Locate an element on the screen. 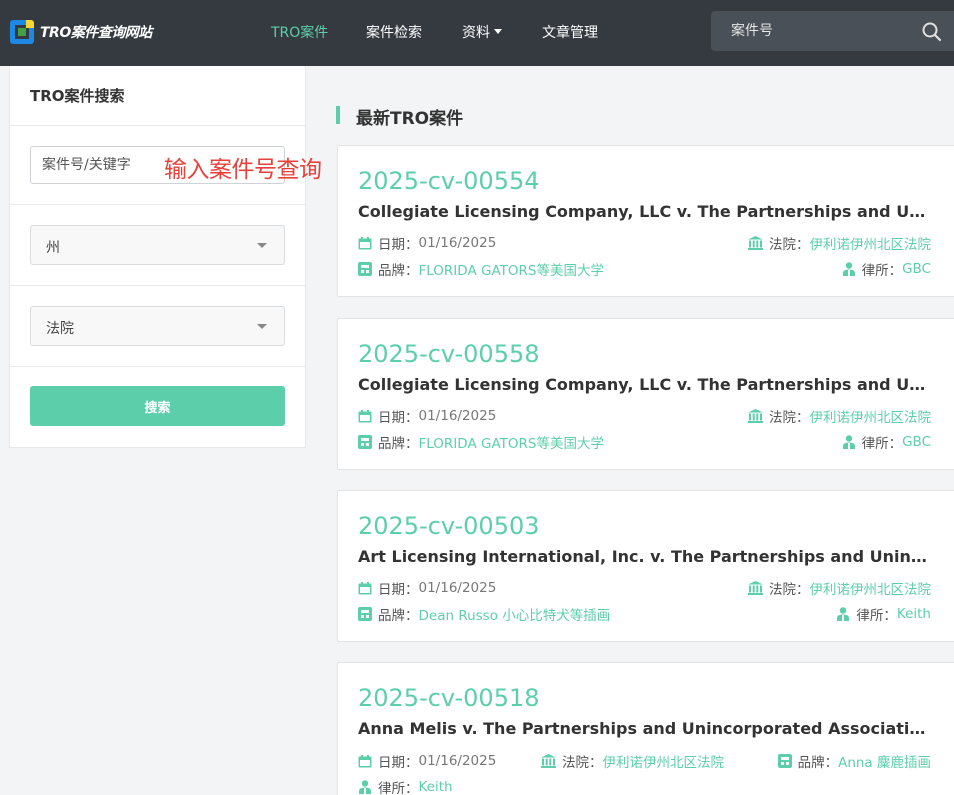 The width and height of the screenshot is (954, 795). court-select-value: 法院 is located at coordinates (60, 329).